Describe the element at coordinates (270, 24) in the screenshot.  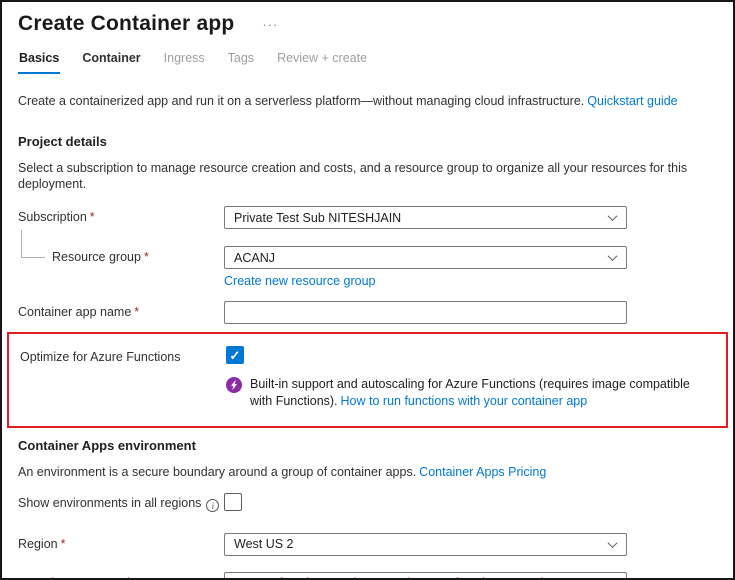
I see `more-options-icon: ···` at that location.